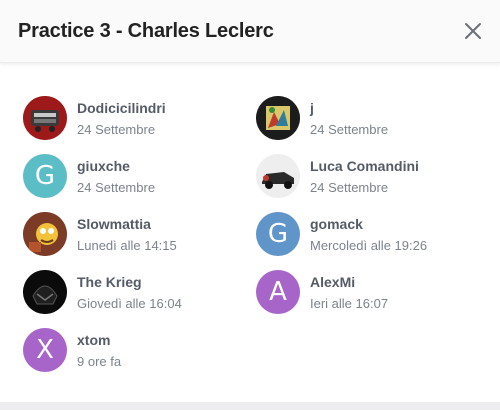 This screenshot has height=410, width=500. What do you see at coordinates (366, 237) in the screenshot?
I see `list-item: G gomack Mercoledì alle 19:26` at bounding box center [366, 237].